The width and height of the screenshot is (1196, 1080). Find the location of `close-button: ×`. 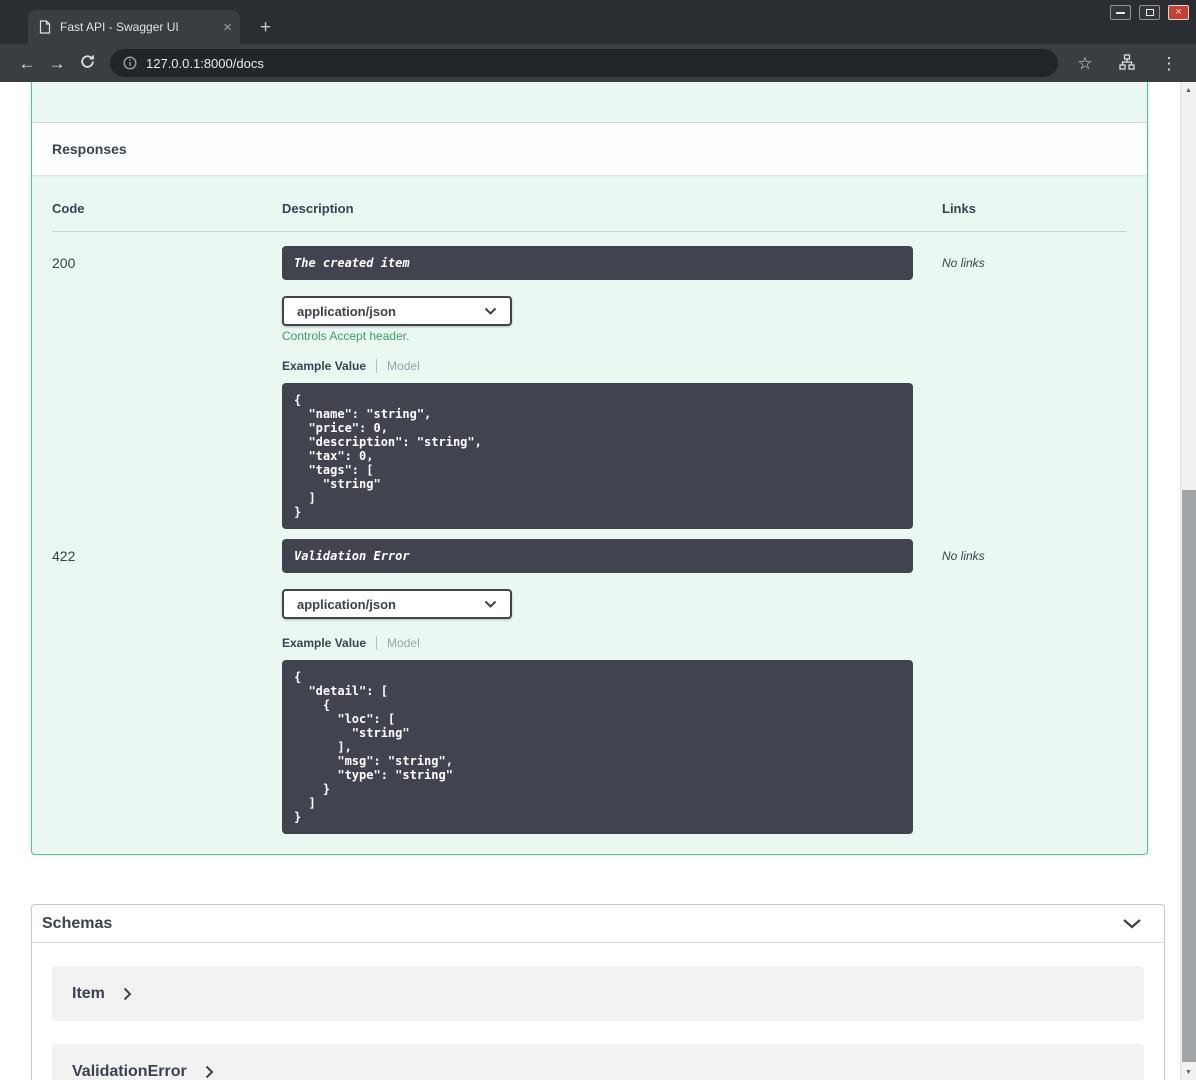

close-button: × is located at coordinates (1178, 12).